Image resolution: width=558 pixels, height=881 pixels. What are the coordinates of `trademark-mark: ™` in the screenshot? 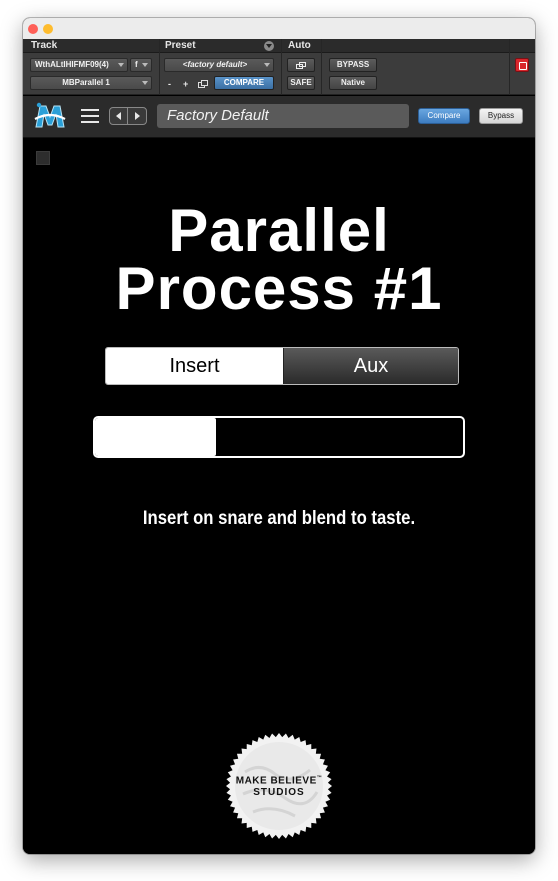 It's located at (319, 778).